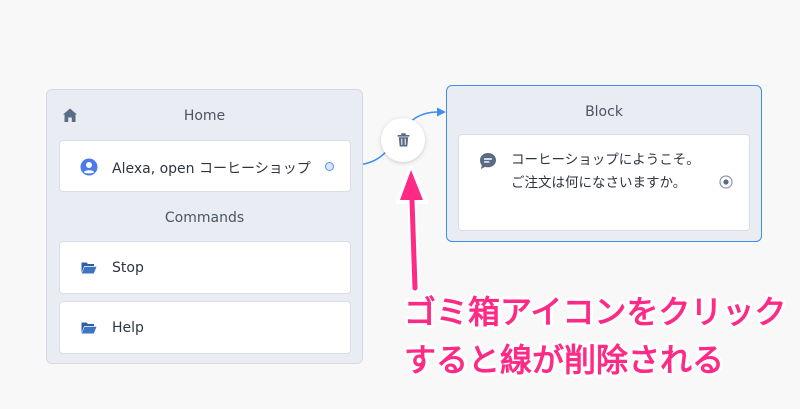  I want to click on user-circle-icon, so click(89, 167).